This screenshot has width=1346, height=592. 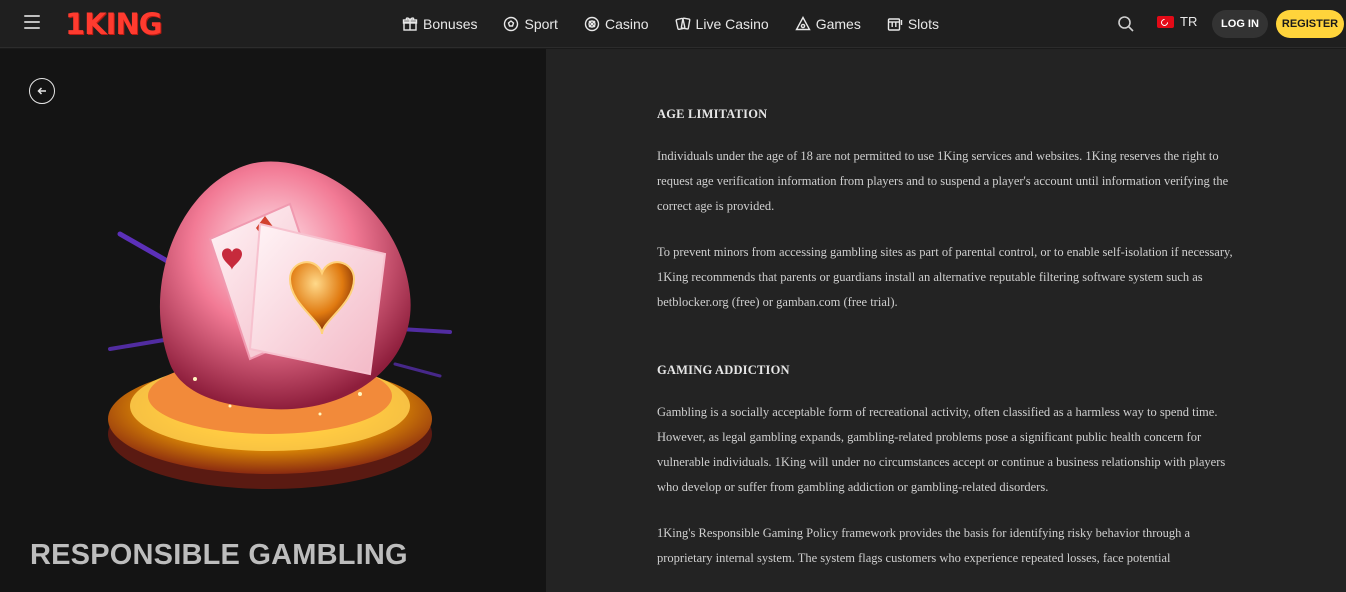 I want to click on nav-bonuses: Bonuses, so click(x=439, y=24).